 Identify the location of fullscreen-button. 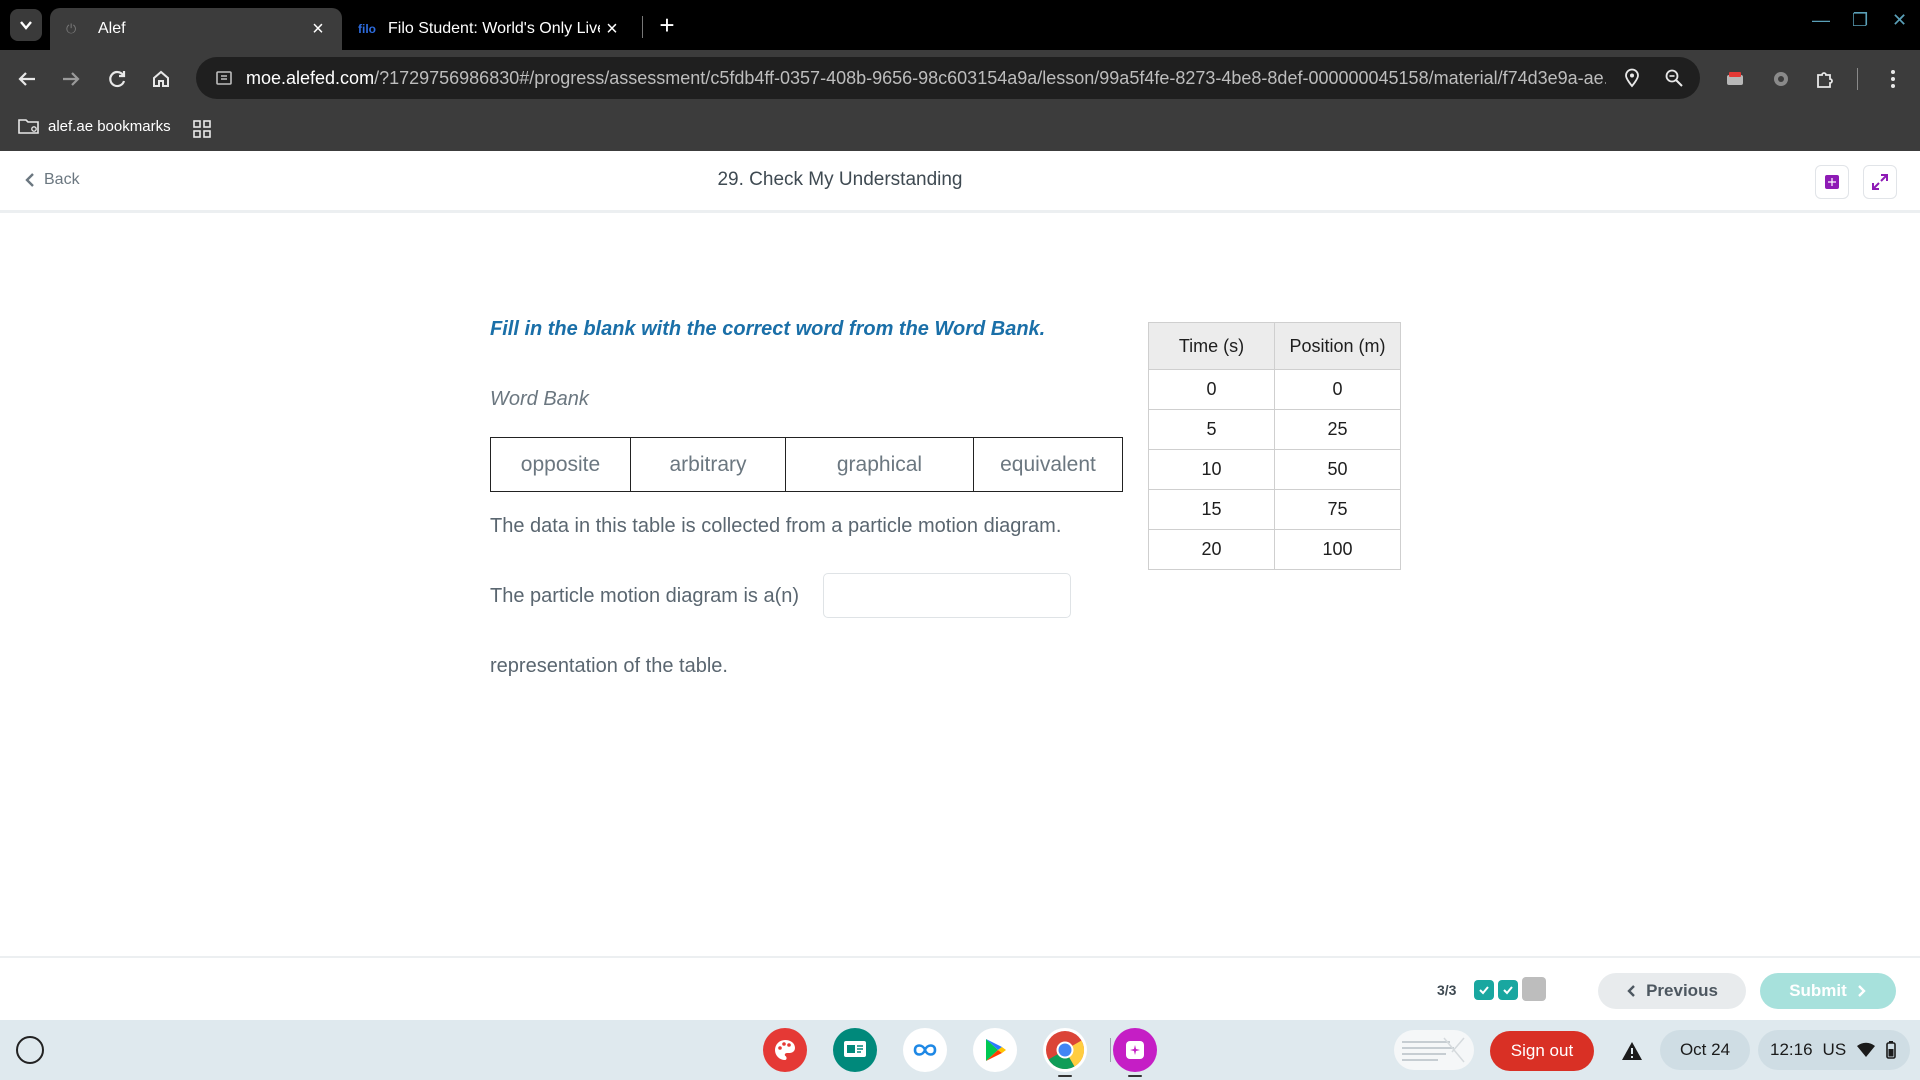
(1880, 182).